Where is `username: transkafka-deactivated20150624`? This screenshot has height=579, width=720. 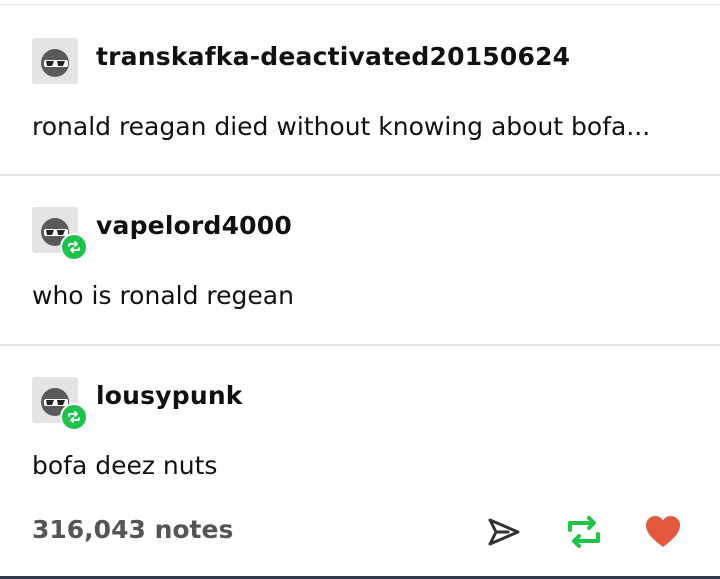 username: transkafka-deactivated20150624 is located at coordinates (333, 56).